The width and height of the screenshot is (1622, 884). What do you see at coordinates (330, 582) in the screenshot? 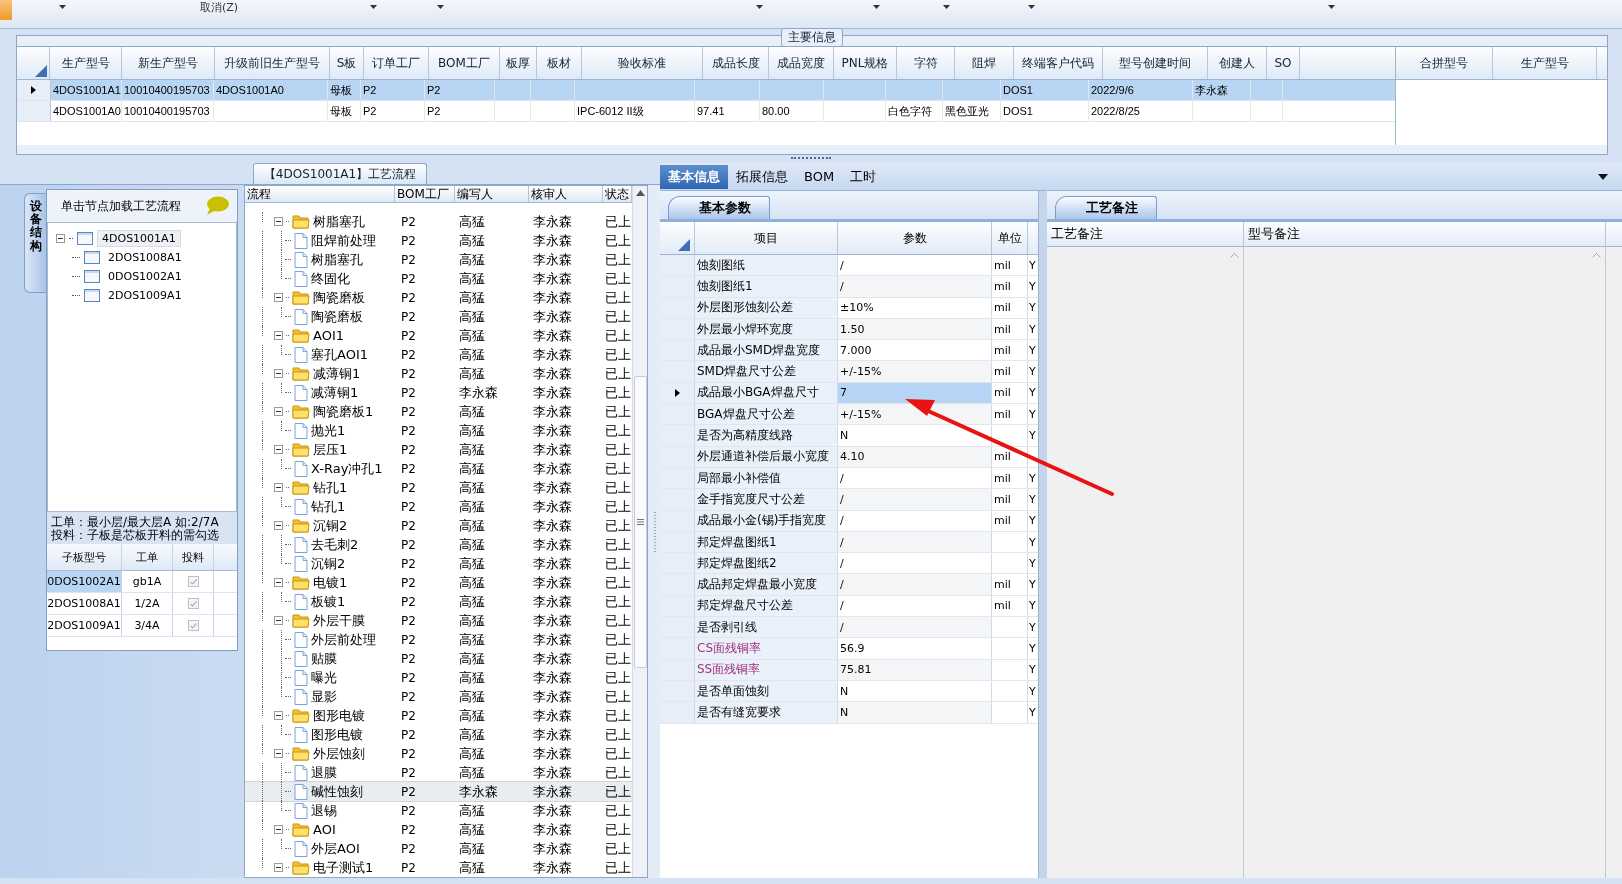
I see `process-step: 电镀1` at bounding box center [330, 582].